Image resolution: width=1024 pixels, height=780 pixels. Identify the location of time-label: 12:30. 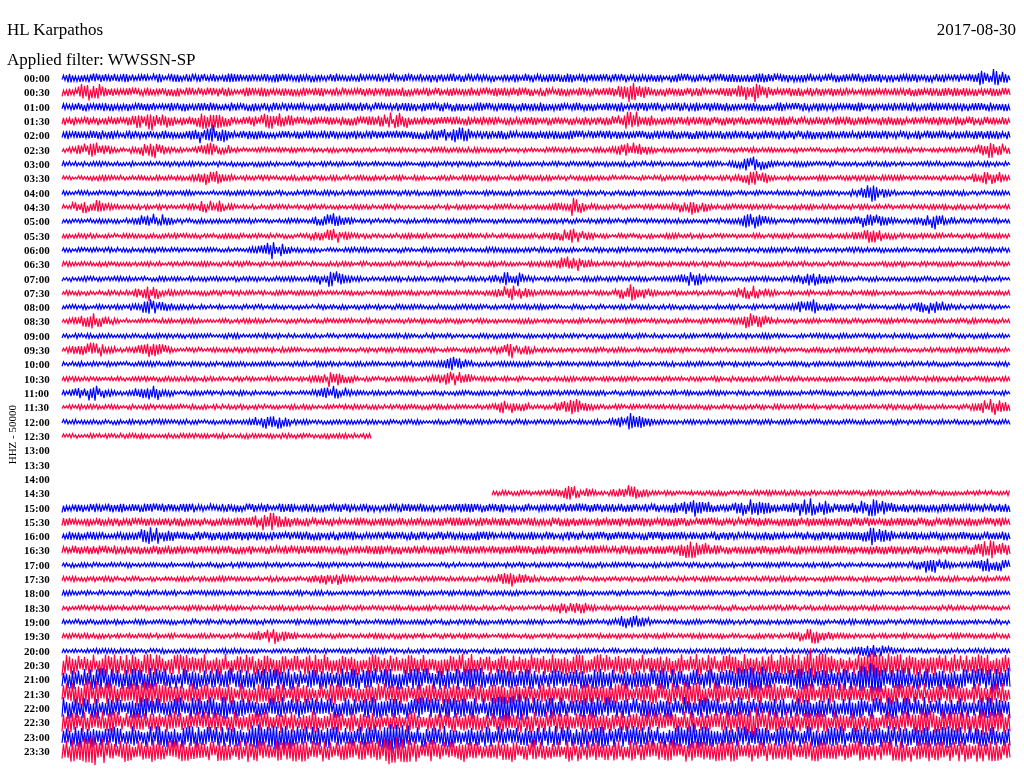
(37, 435).